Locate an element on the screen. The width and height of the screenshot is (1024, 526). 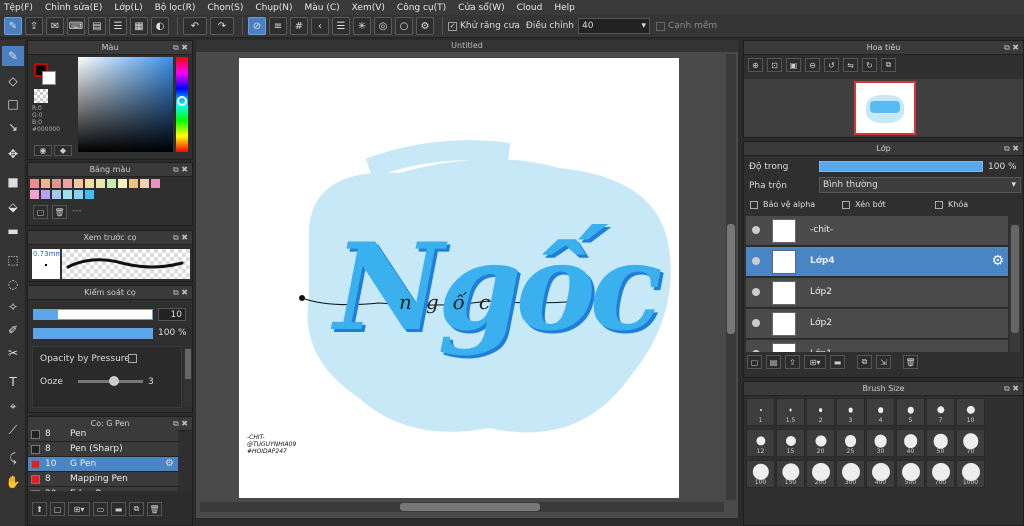
brush-size-cell: 300 is located at coordinates (850, 474).